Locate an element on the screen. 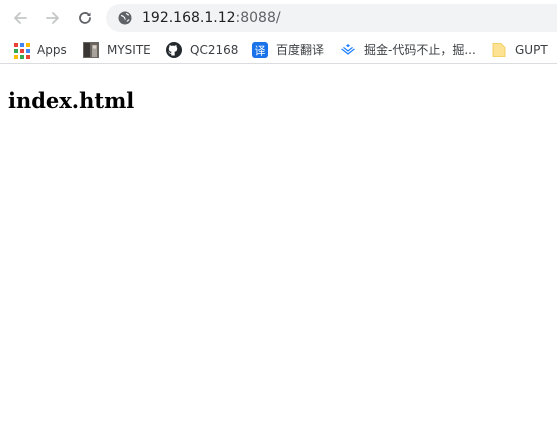 This screenshot has height=423, width=557. bookmark-mysite: MYSITE is located at coordinates (117, 50).